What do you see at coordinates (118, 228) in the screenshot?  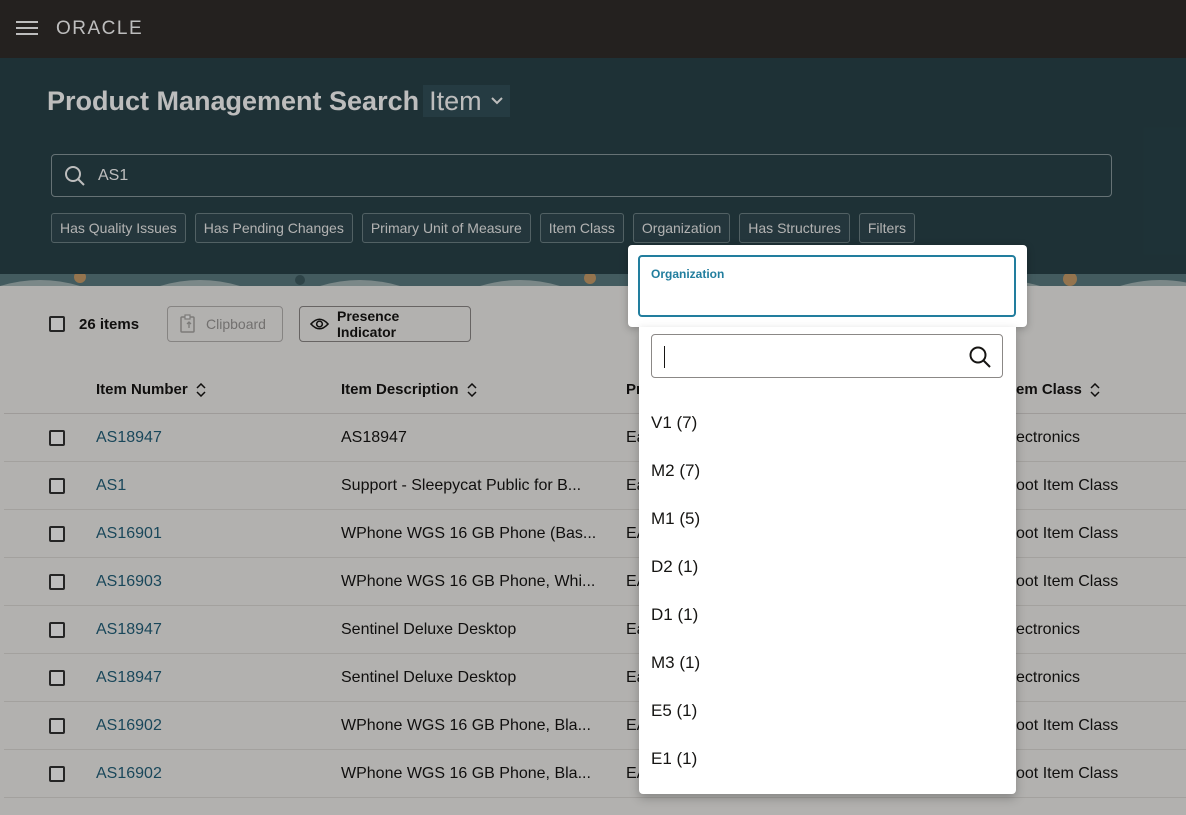 I see `filter-chip: Has Quality Issues` at bounding box center [118, 228].